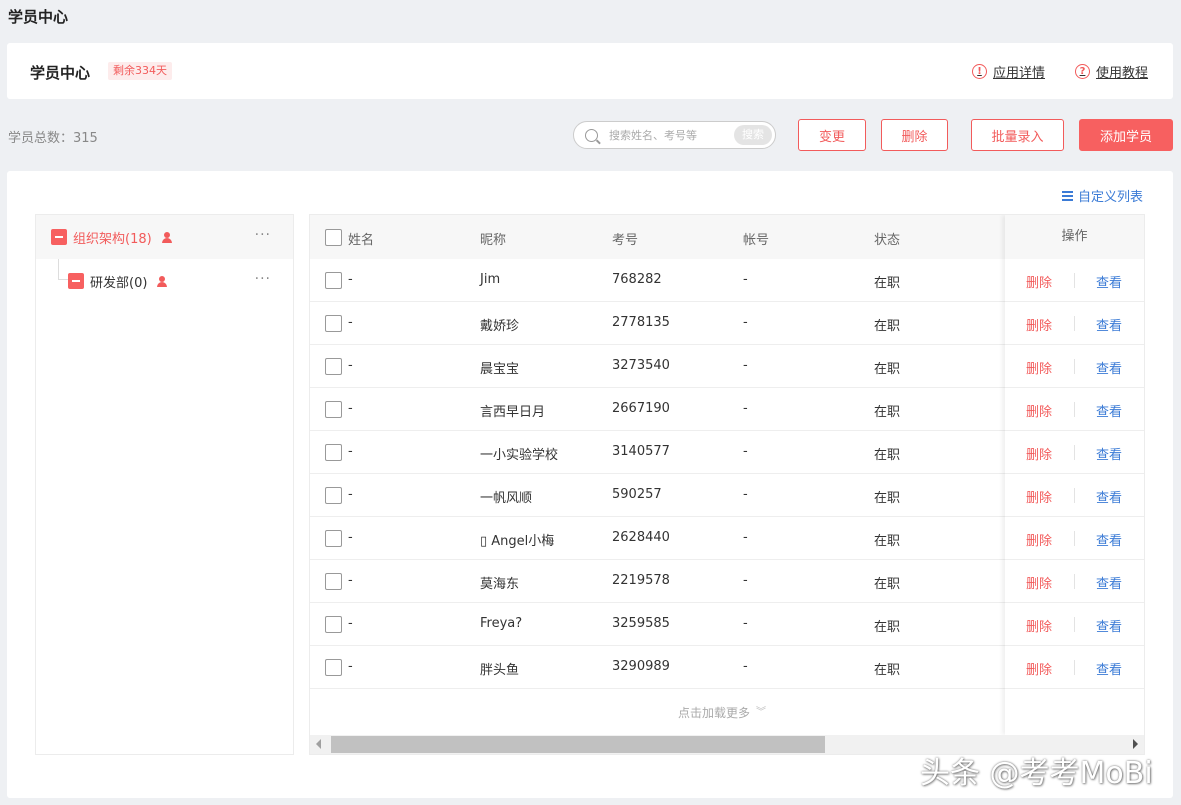 This screenshot has width=1181, height=805. I want to click on scroll-left-icon, so click(318, 744).